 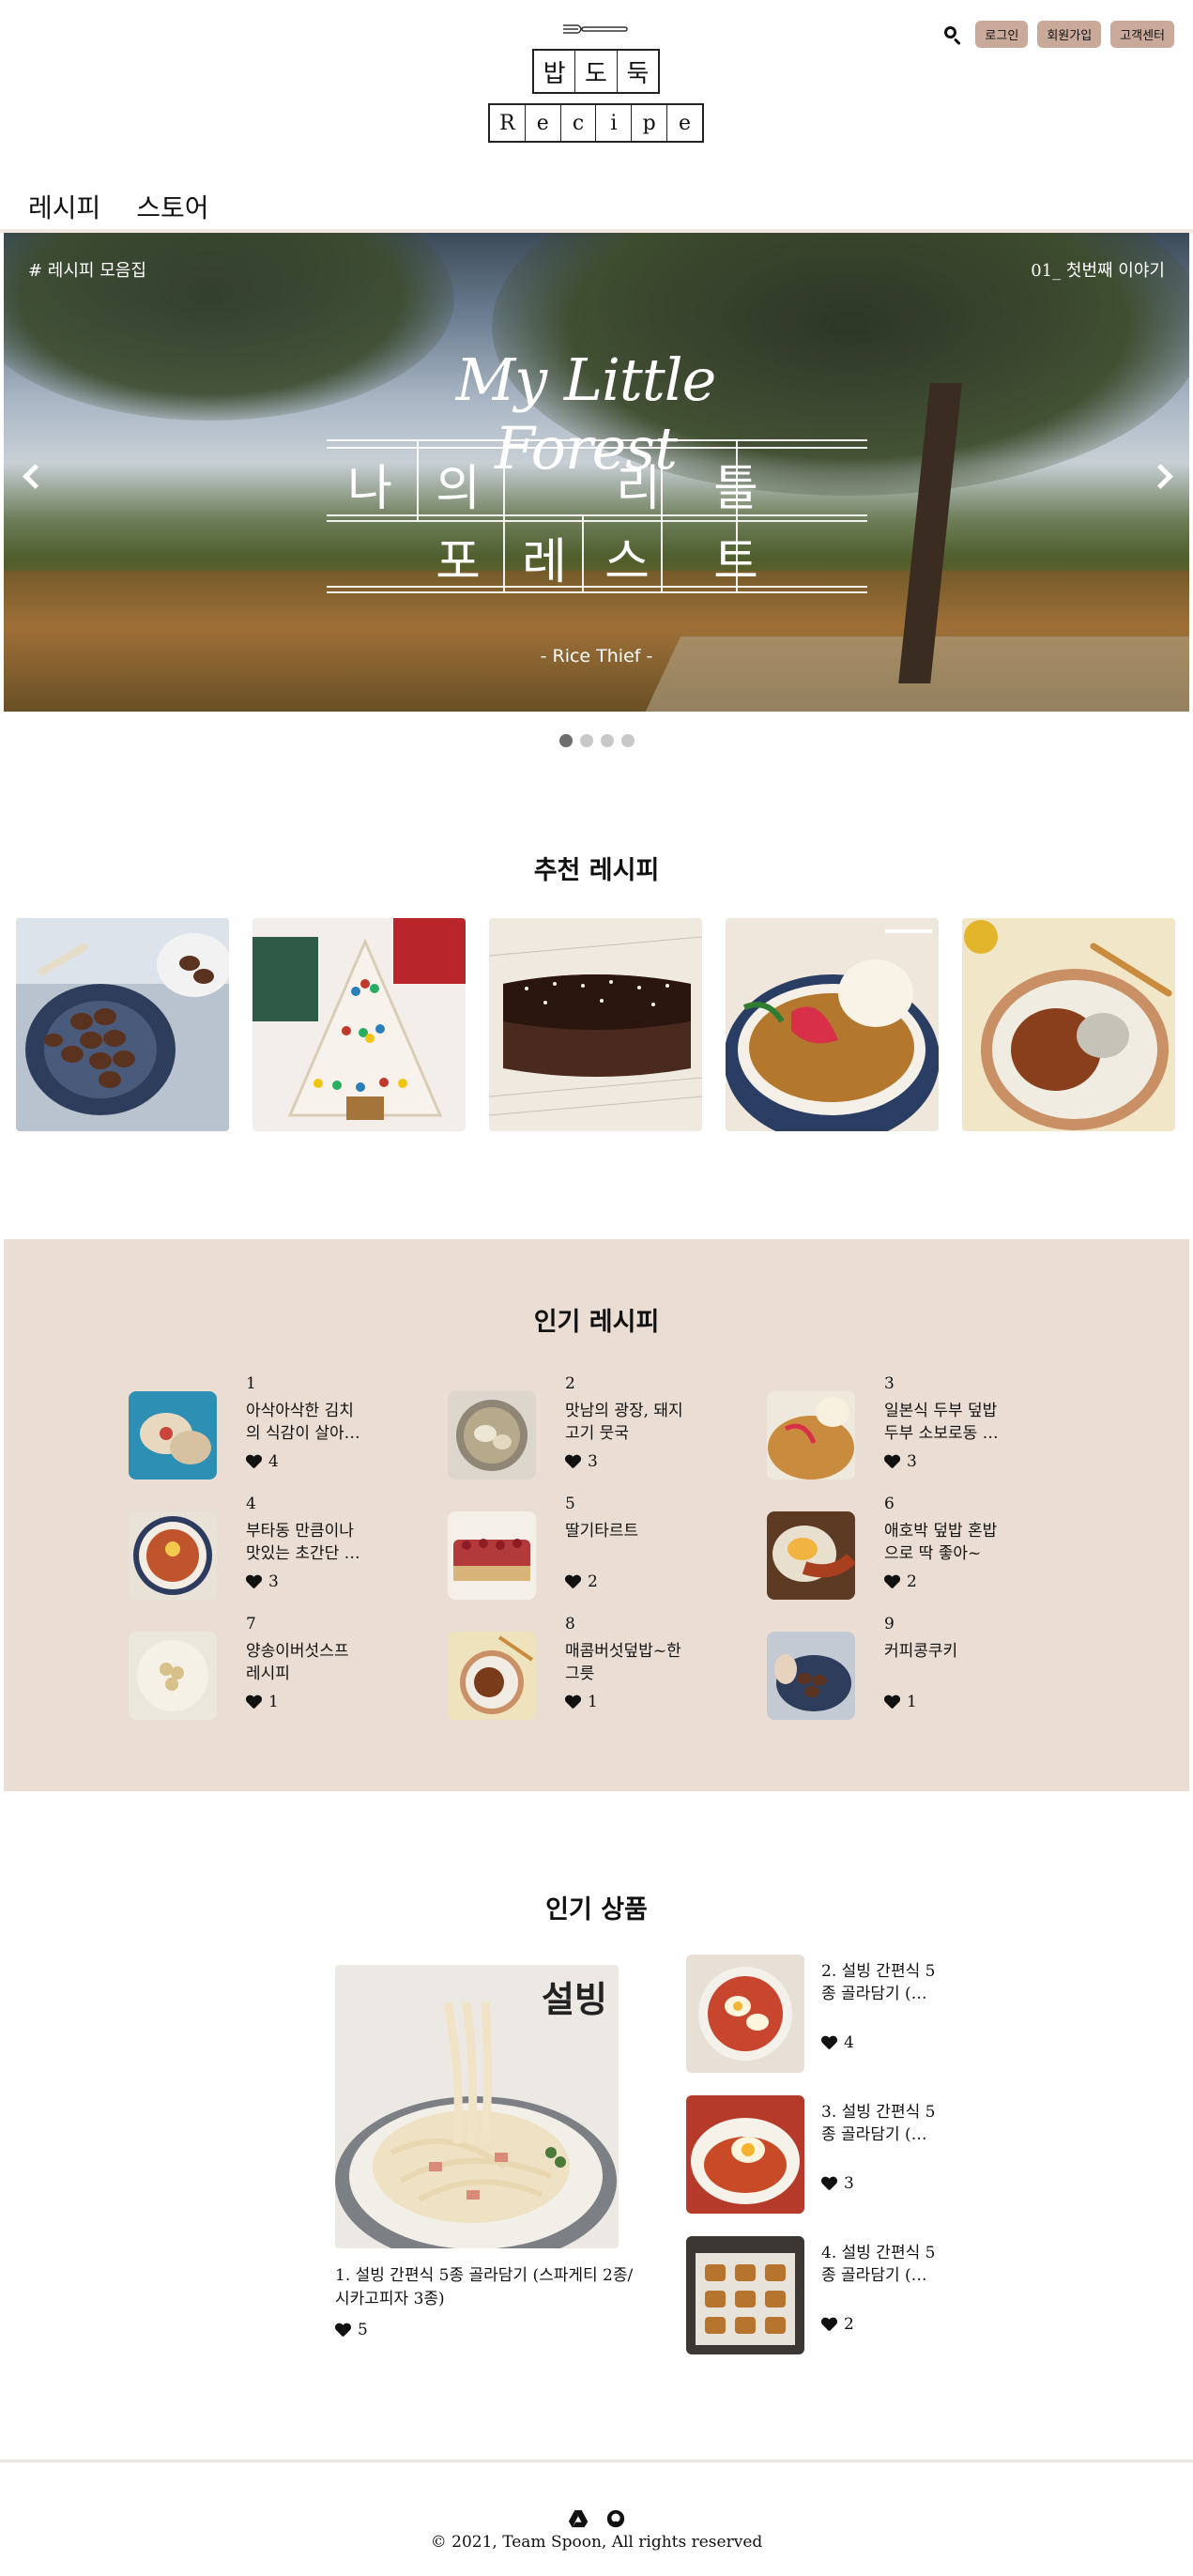 What do you see at coordinates (889, 1383) in the screenshot?
I see `recipe-rank: 3` at bounding box center [889, 1383].